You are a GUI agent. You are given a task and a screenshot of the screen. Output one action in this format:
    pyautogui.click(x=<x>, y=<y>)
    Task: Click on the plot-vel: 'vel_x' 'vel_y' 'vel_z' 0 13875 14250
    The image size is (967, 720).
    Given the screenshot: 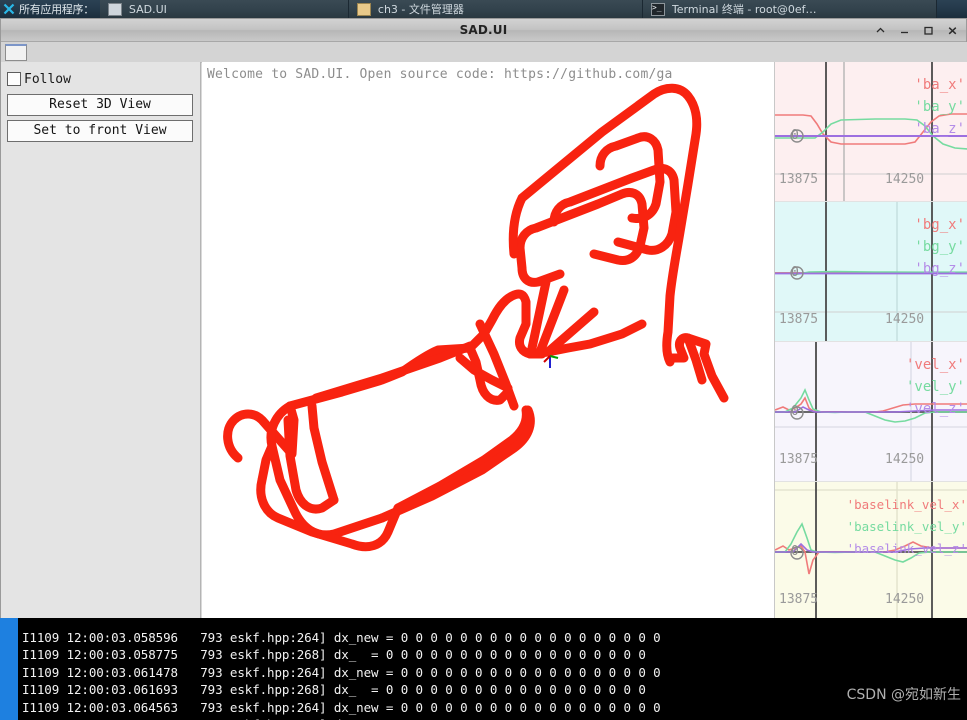 What is the action you would take?
    pyautogui.click(x=871, y=412)
    